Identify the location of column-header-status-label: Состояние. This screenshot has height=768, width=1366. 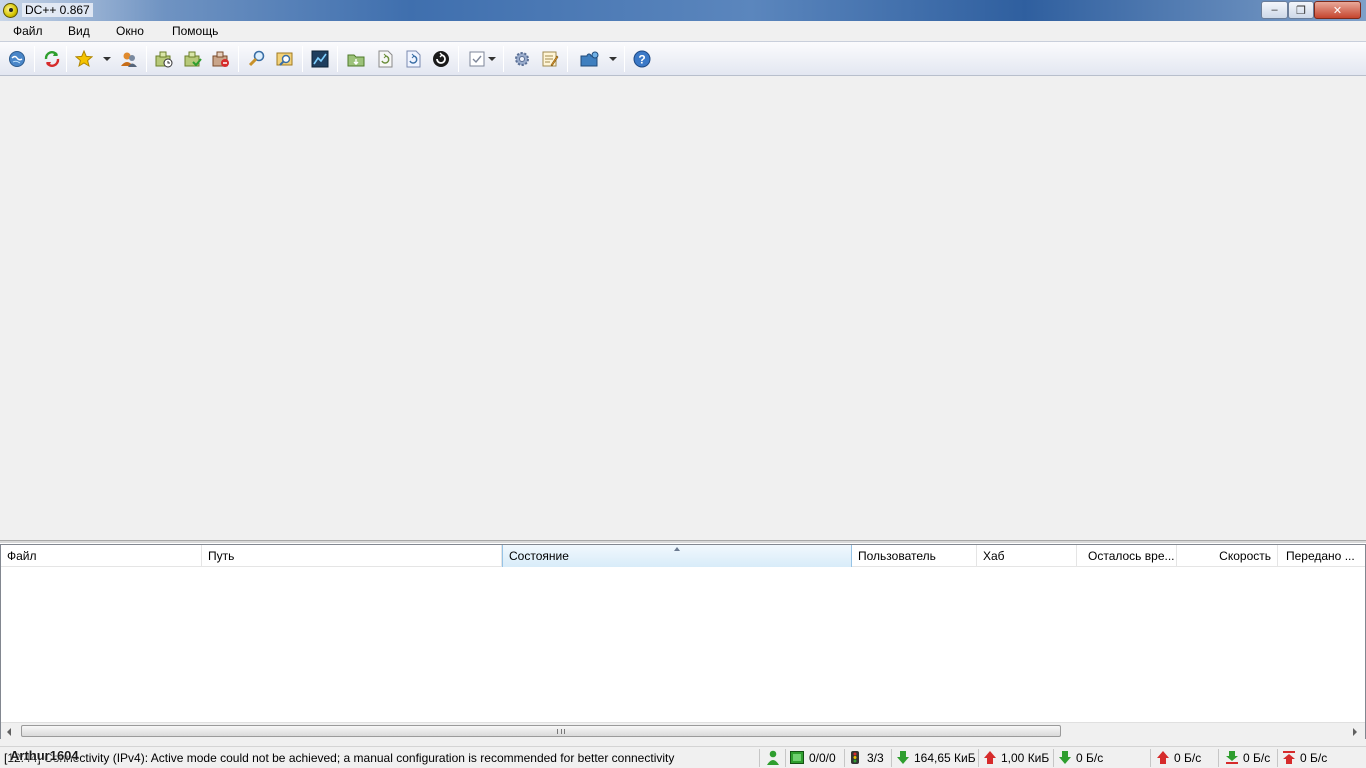
(539, 556).